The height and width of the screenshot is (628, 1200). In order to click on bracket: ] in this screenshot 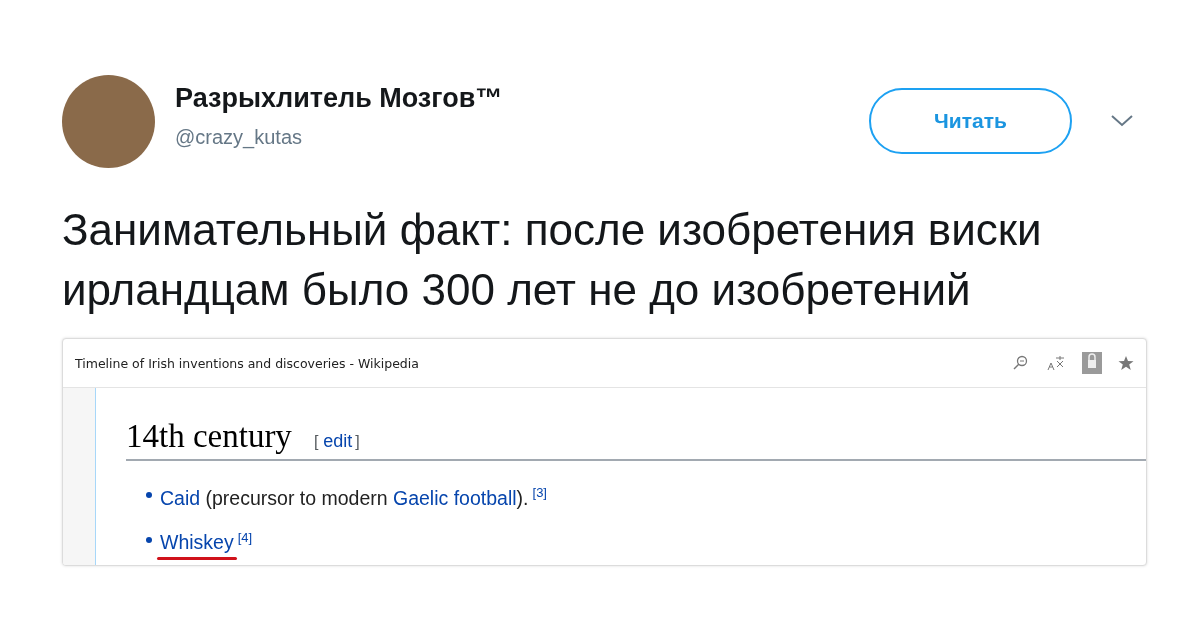, I will do `click(357, 442)`.